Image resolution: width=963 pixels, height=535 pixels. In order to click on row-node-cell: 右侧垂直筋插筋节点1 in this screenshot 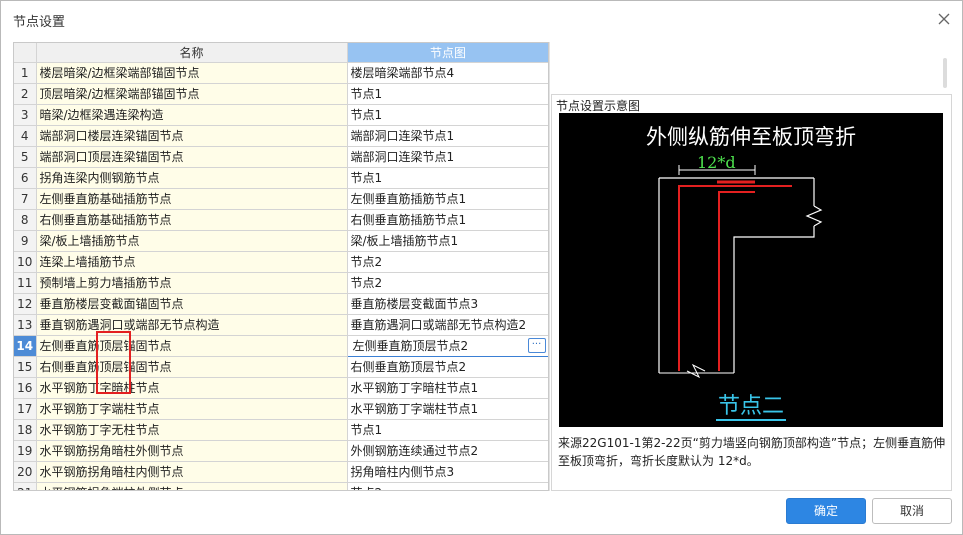, I will do `click(447, 220)`.